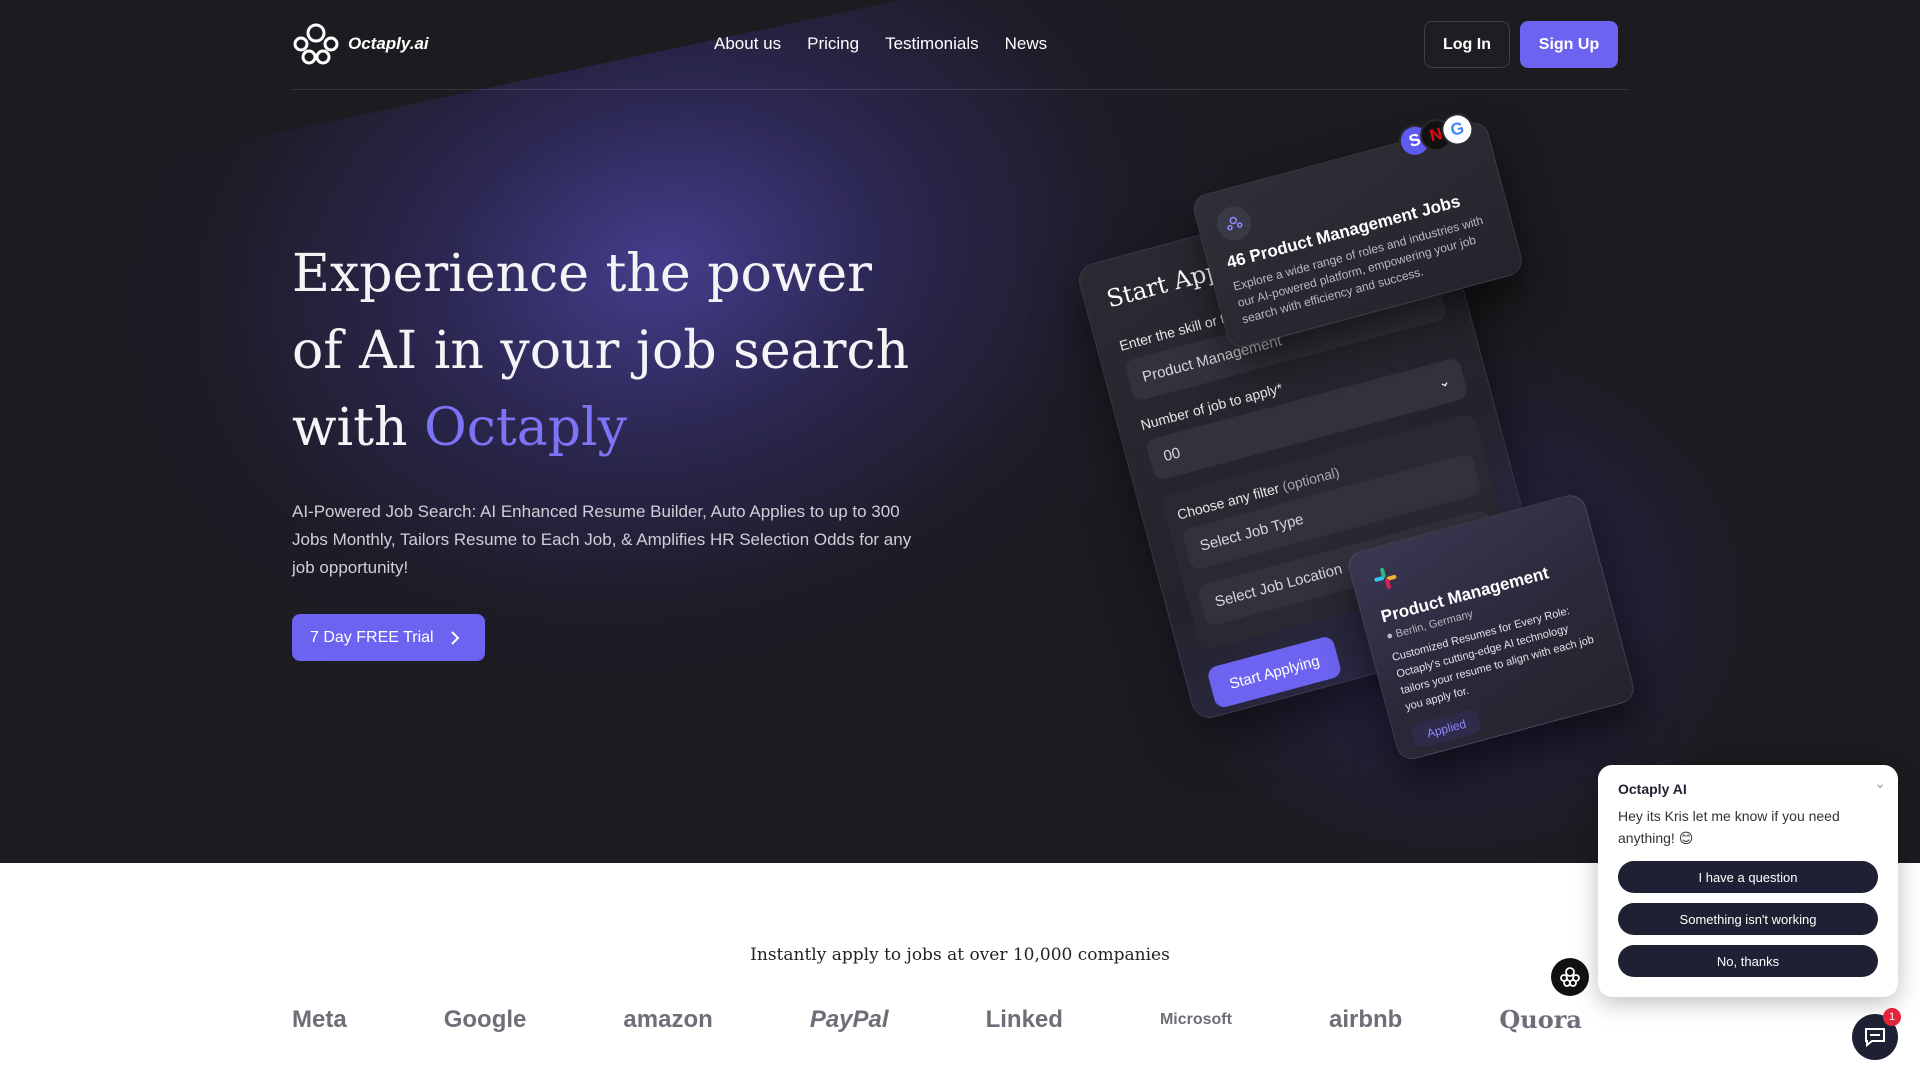  I want to click on job-count-value: 00, so click(1172, 455).